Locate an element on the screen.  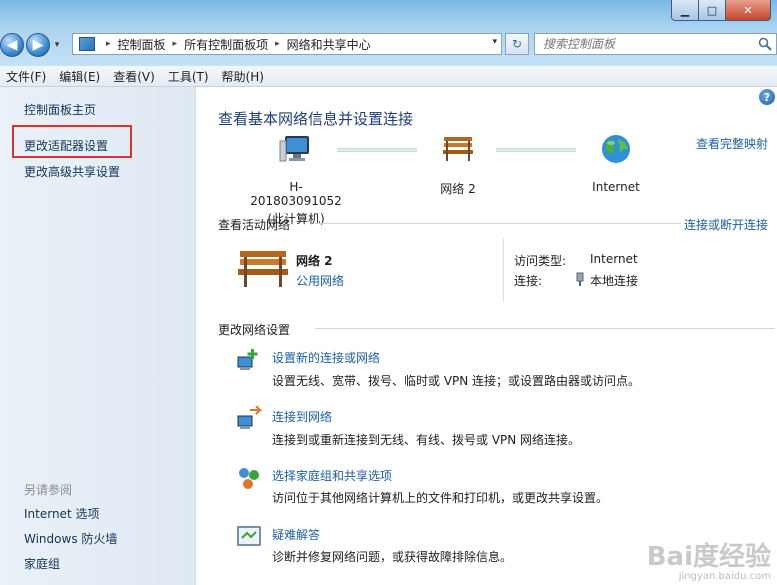
local-connection-link: 本地连接 is located at coordinates (614, 280).